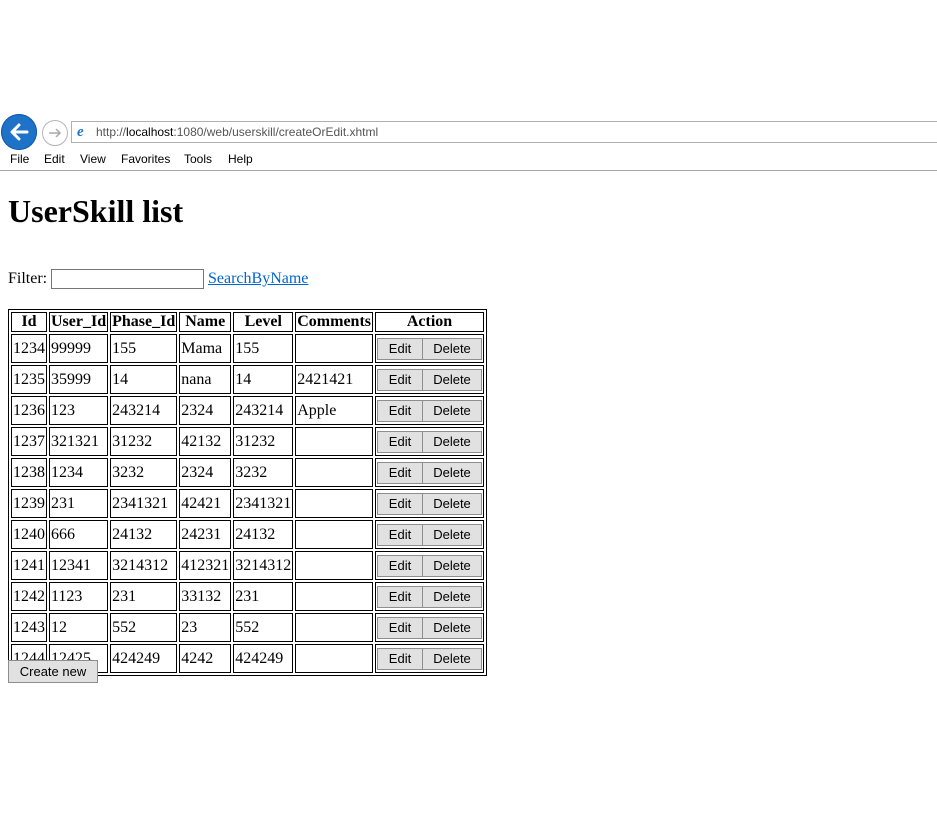 The width and height of the screenshot is (937, 840). What do you see at coordinates (205, 348) in the screenshot?
I see `cell-name: Mama` at bounding box center [205, 348].